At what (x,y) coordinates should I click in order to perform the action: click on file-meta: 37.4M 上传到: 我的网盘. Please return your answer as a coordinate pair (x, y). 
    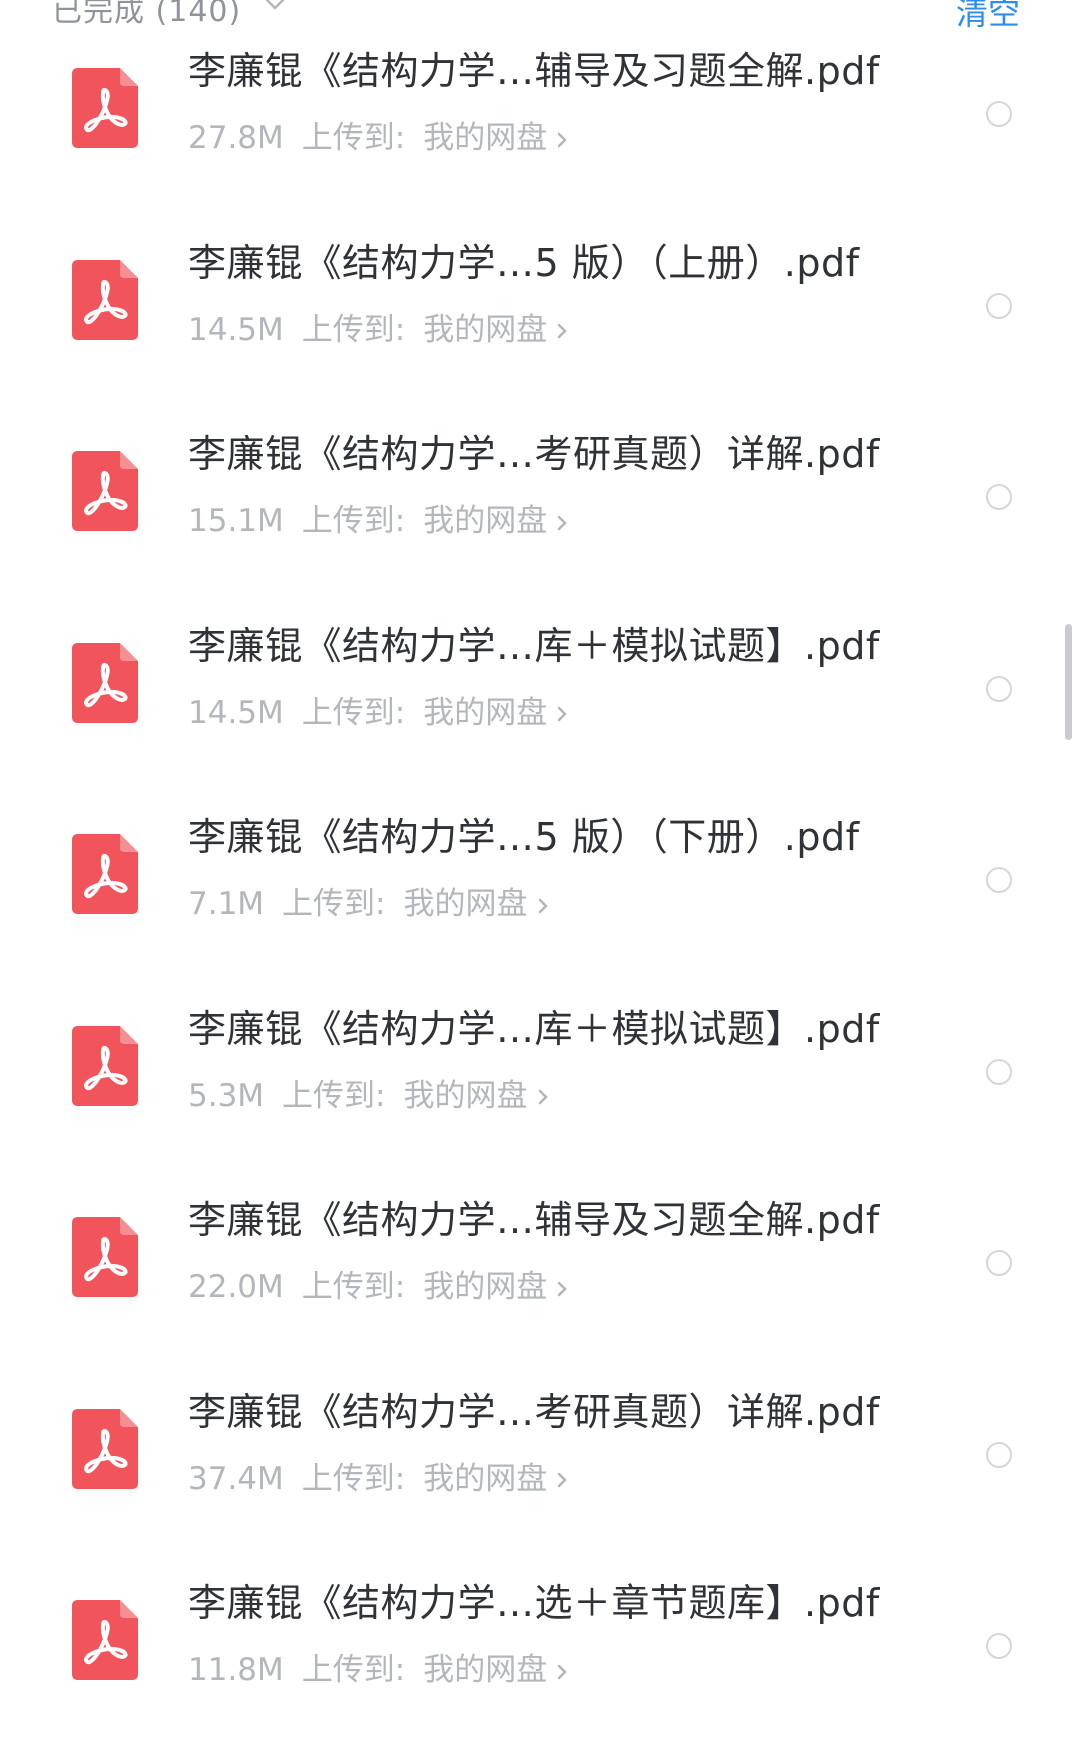
    Looking at the image, I should click on (378, 1475).